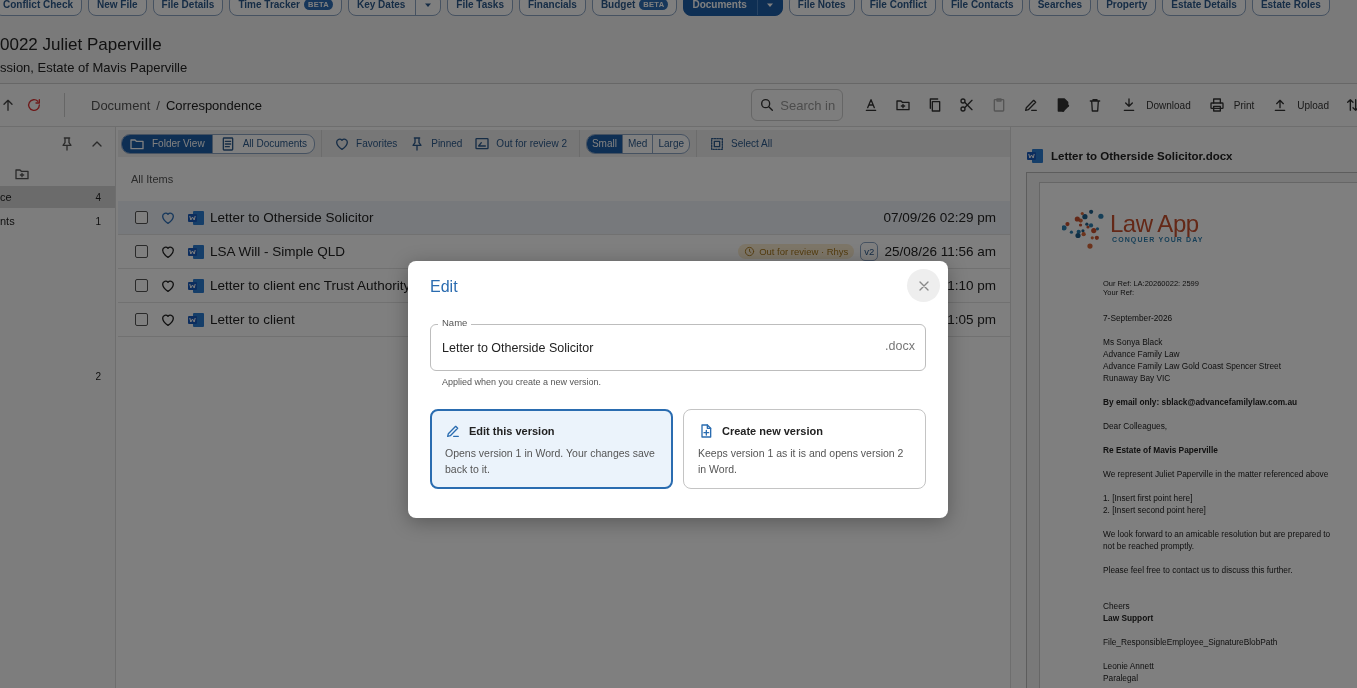  What do you see at coordinates (57, 197) in the screenshot?
I see `folder-item: ce 4` at bounding box center [57, 197].